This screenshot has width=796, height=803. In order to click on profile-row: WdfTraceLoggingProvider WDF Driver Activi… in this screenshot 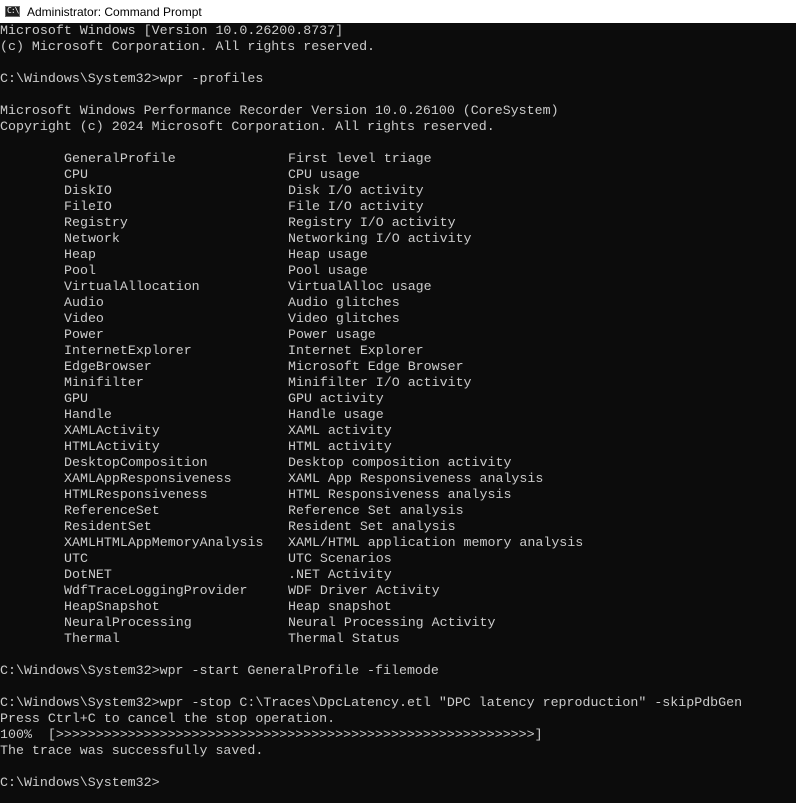, I will do `click(398, 591)`.